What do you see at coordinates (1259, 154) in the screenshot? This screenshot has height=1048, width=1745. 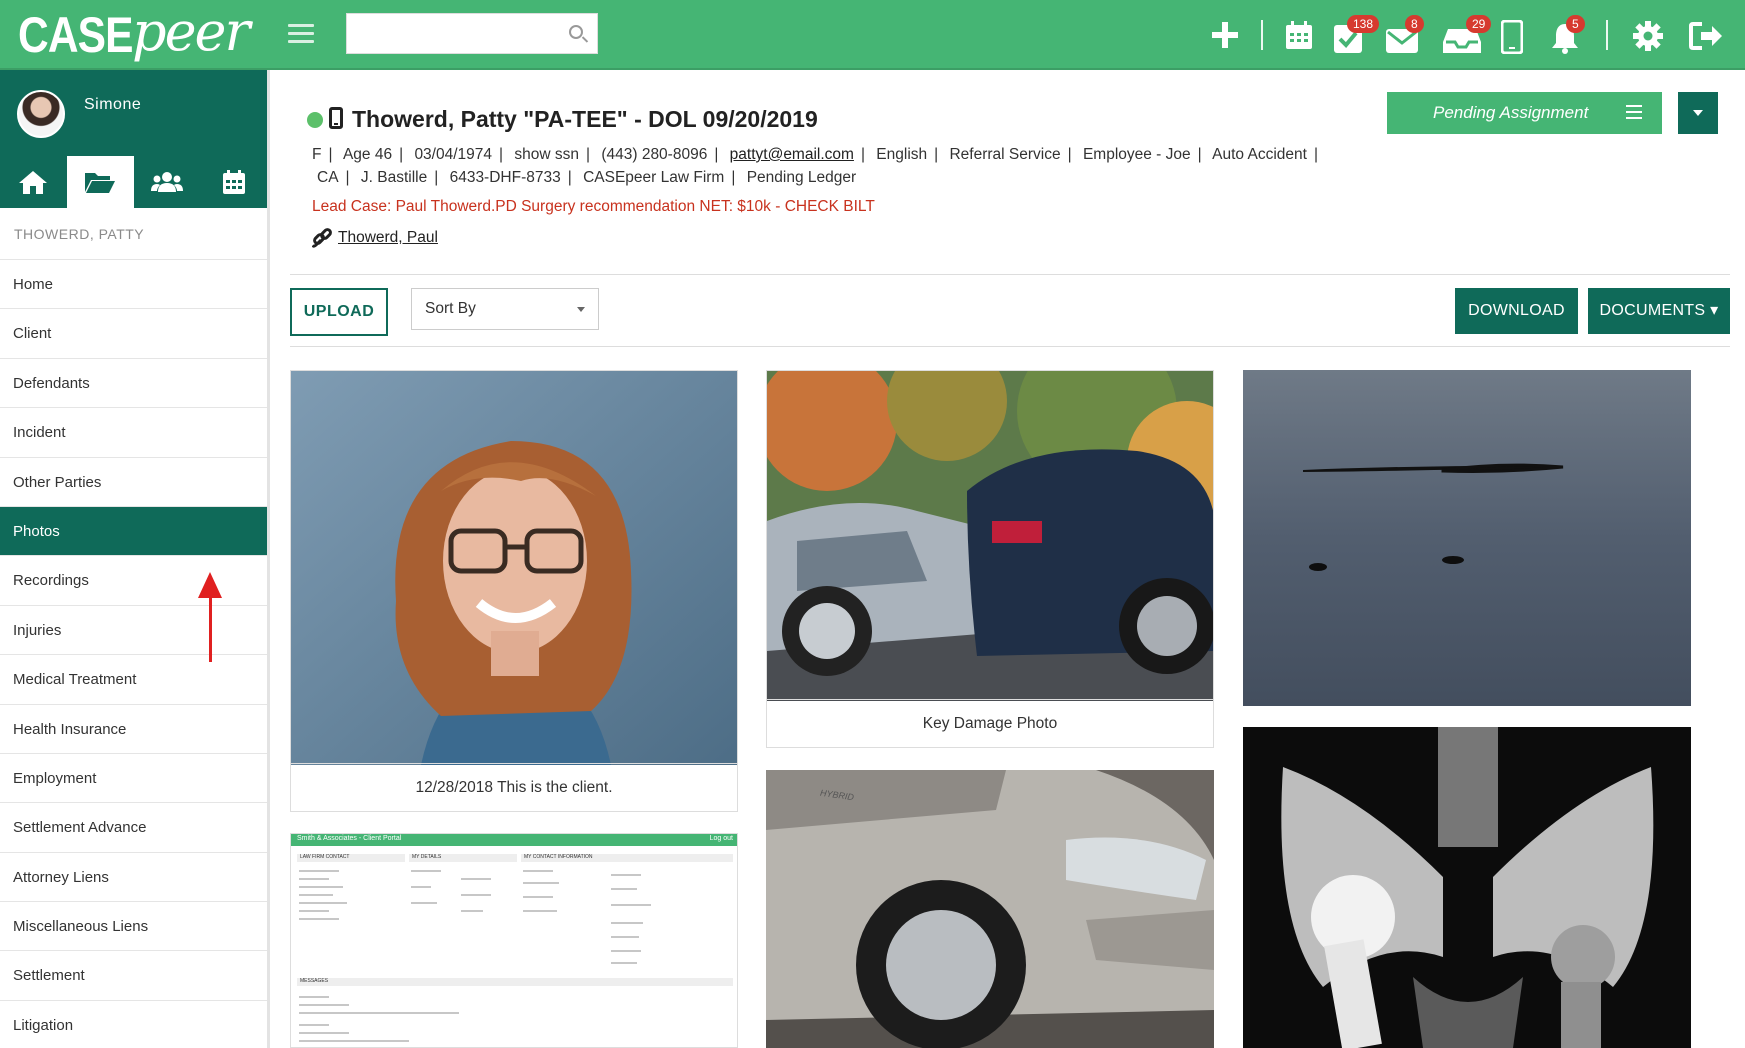 I see `case-type: Auto Accident` at bounding box center [1259, 154].